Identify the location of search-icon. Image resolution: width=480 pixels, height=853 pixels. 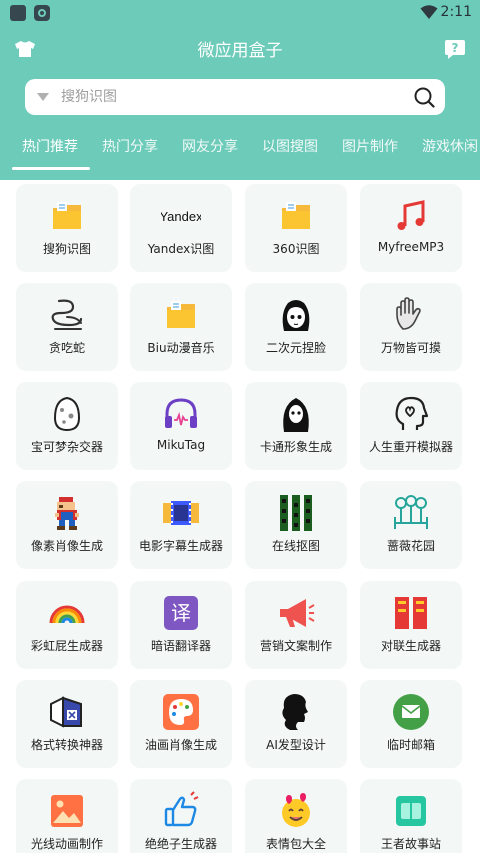
(424, 97).